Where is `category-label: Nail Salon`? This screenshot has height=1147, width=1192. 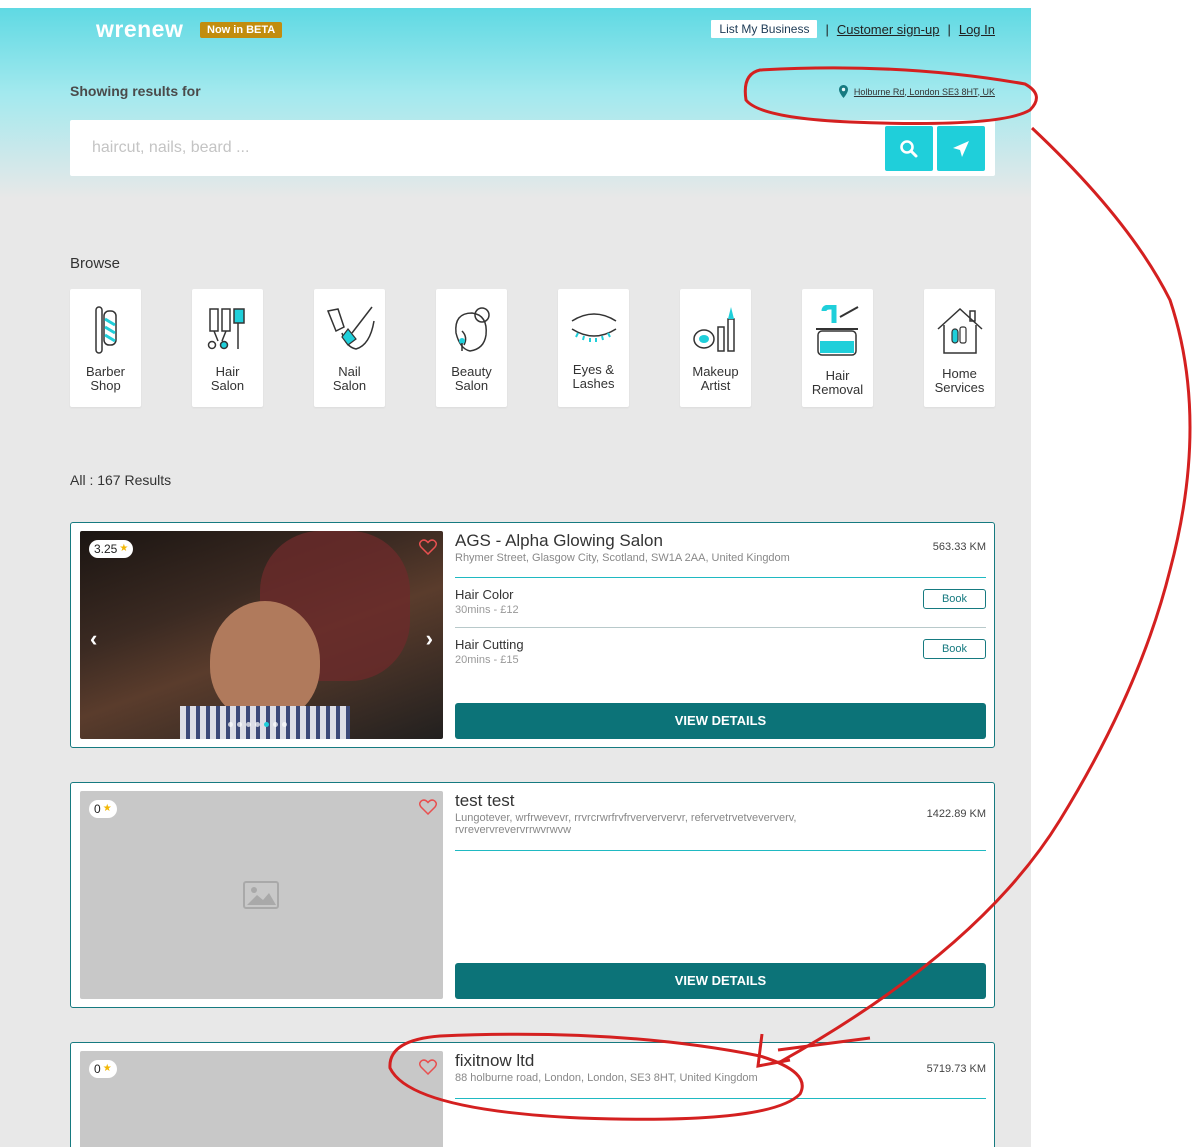 category-label: Nail Salon is located at coordinates (349, 378).